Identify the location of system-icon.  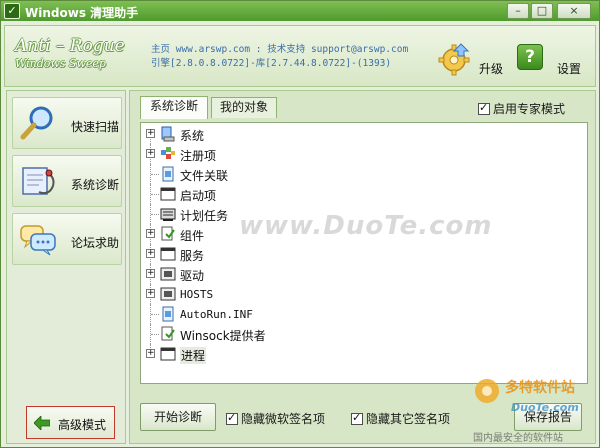
(168, 134).